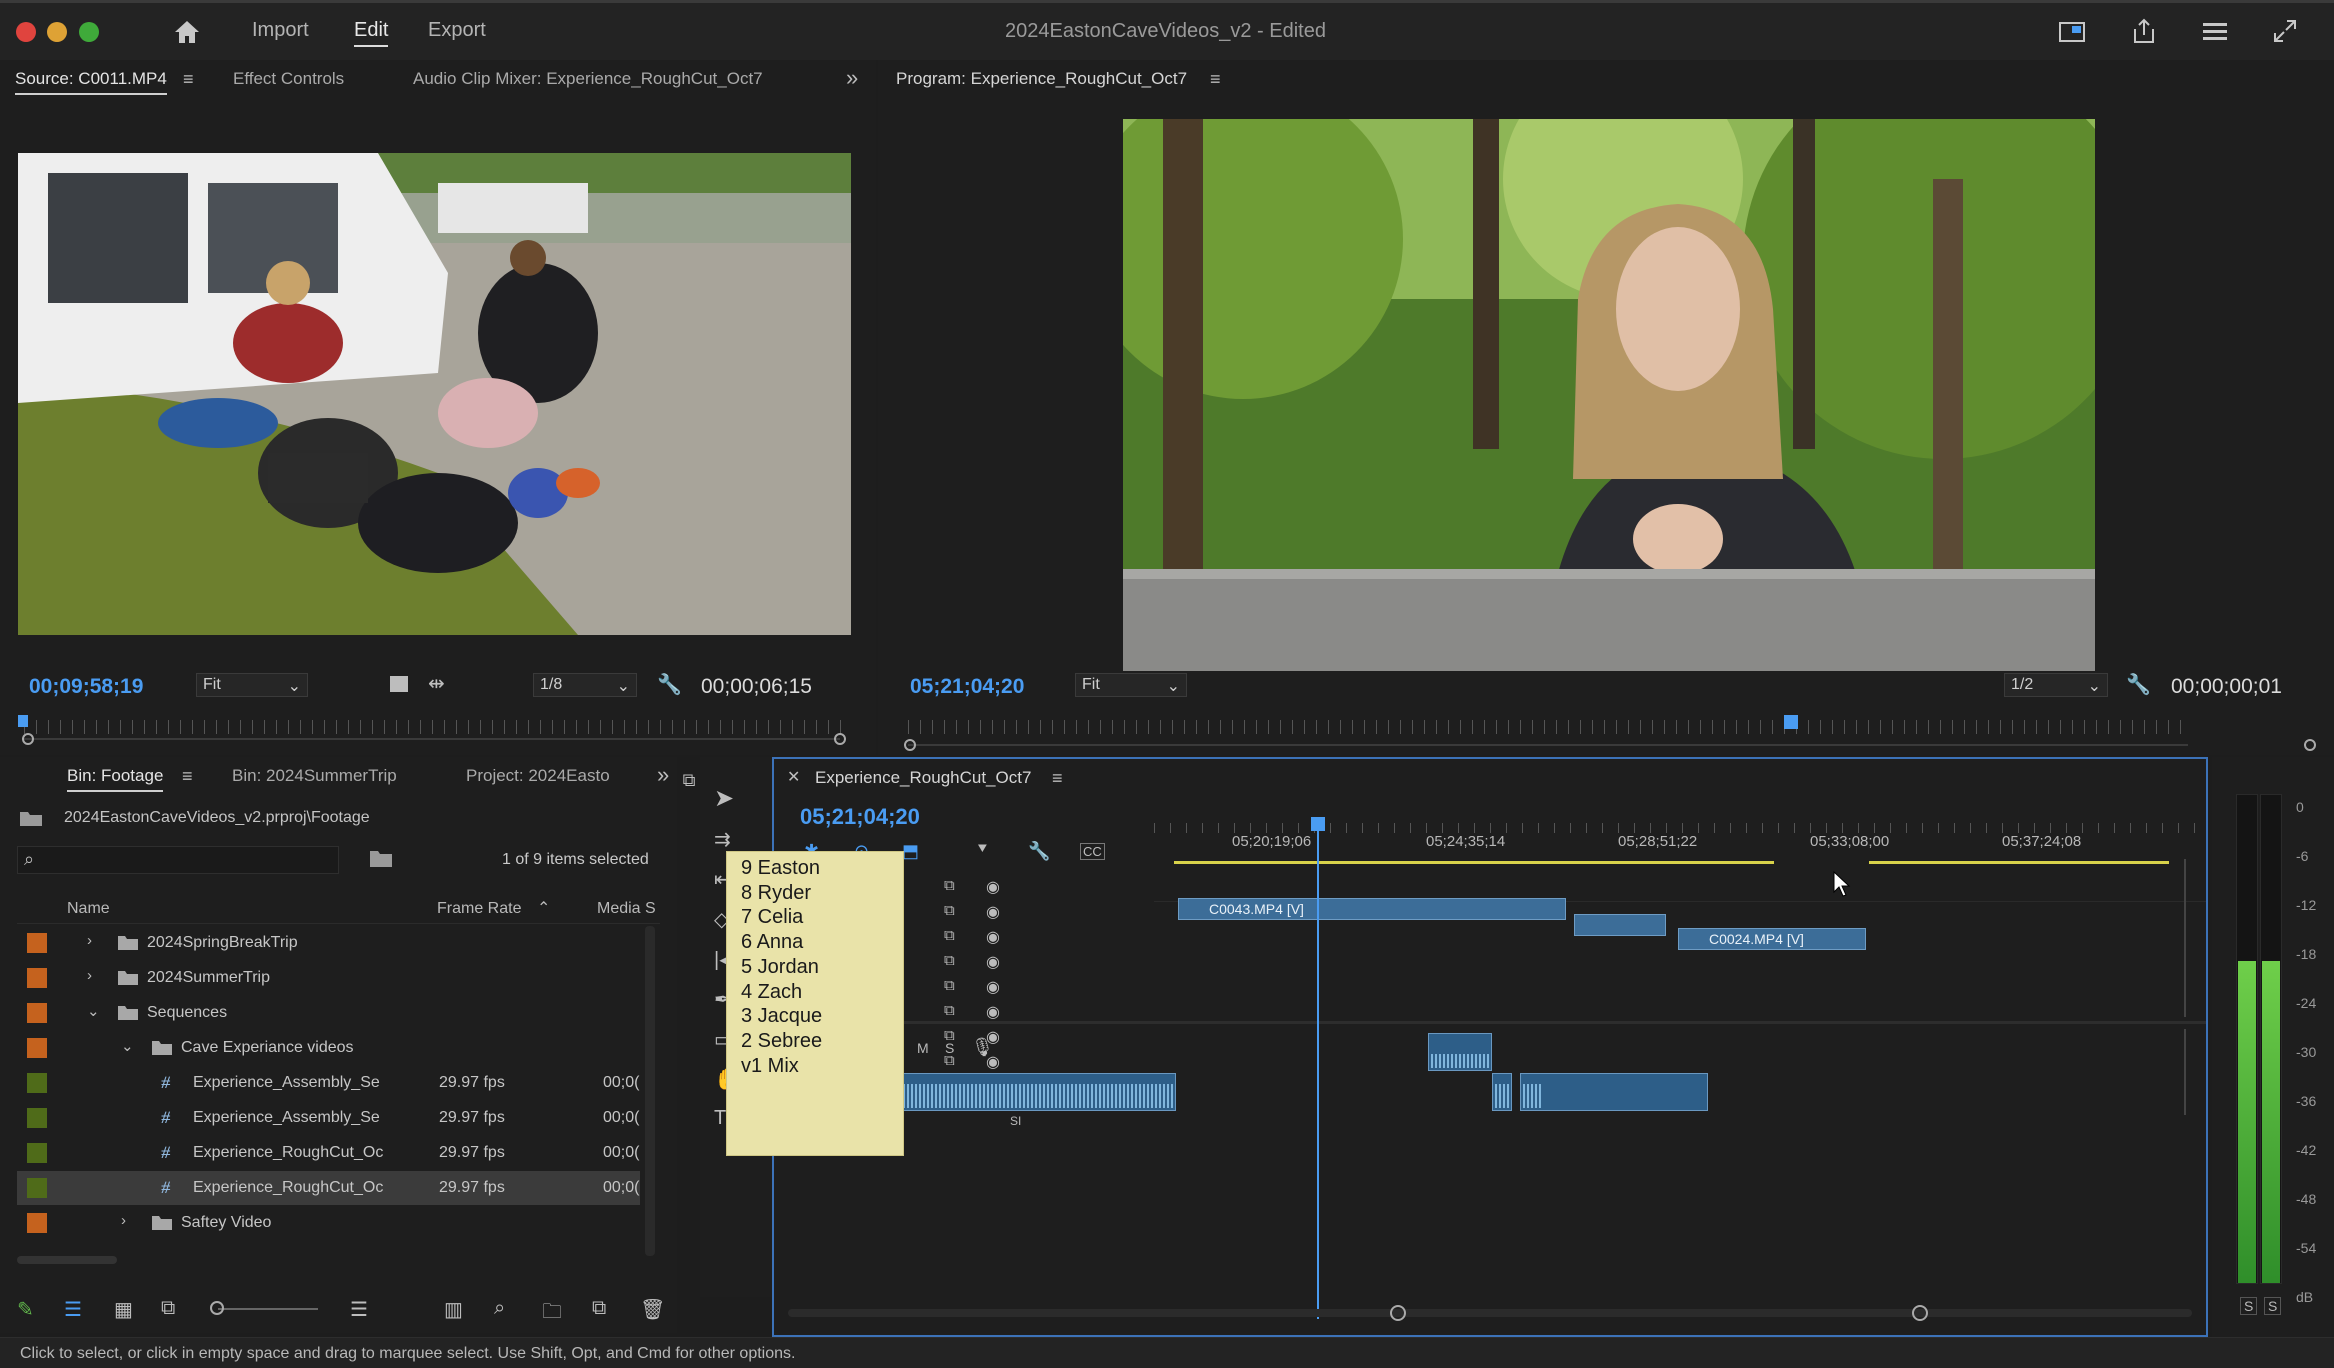  What do you see at coordinates (1057, 778) in the screenshot?
I see `sequence-tab-menu-icon: ≡` at bounding box center [1057, 778].